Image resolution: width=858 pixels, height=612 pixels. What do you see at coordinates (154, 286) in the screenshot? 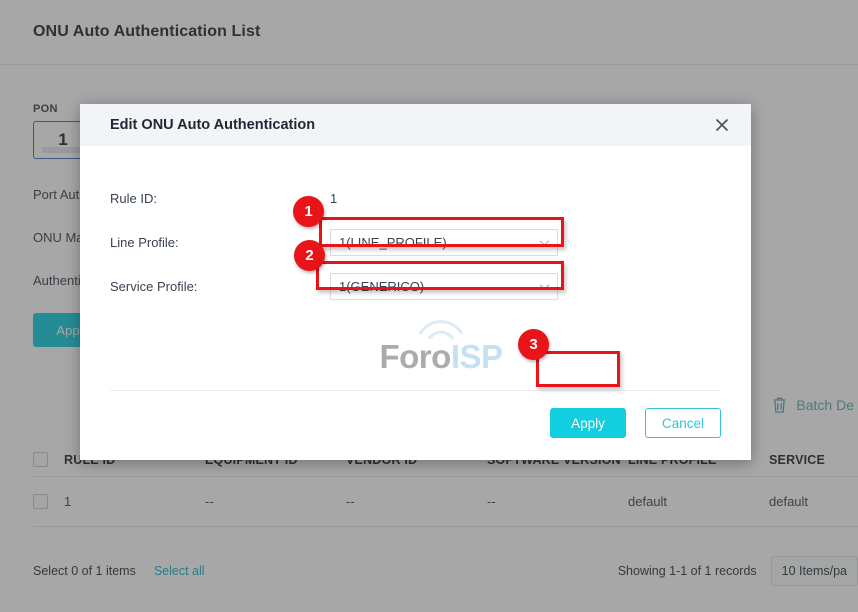
I see `service-profile-label: Service Profile:` at bounding box center [154, 286].